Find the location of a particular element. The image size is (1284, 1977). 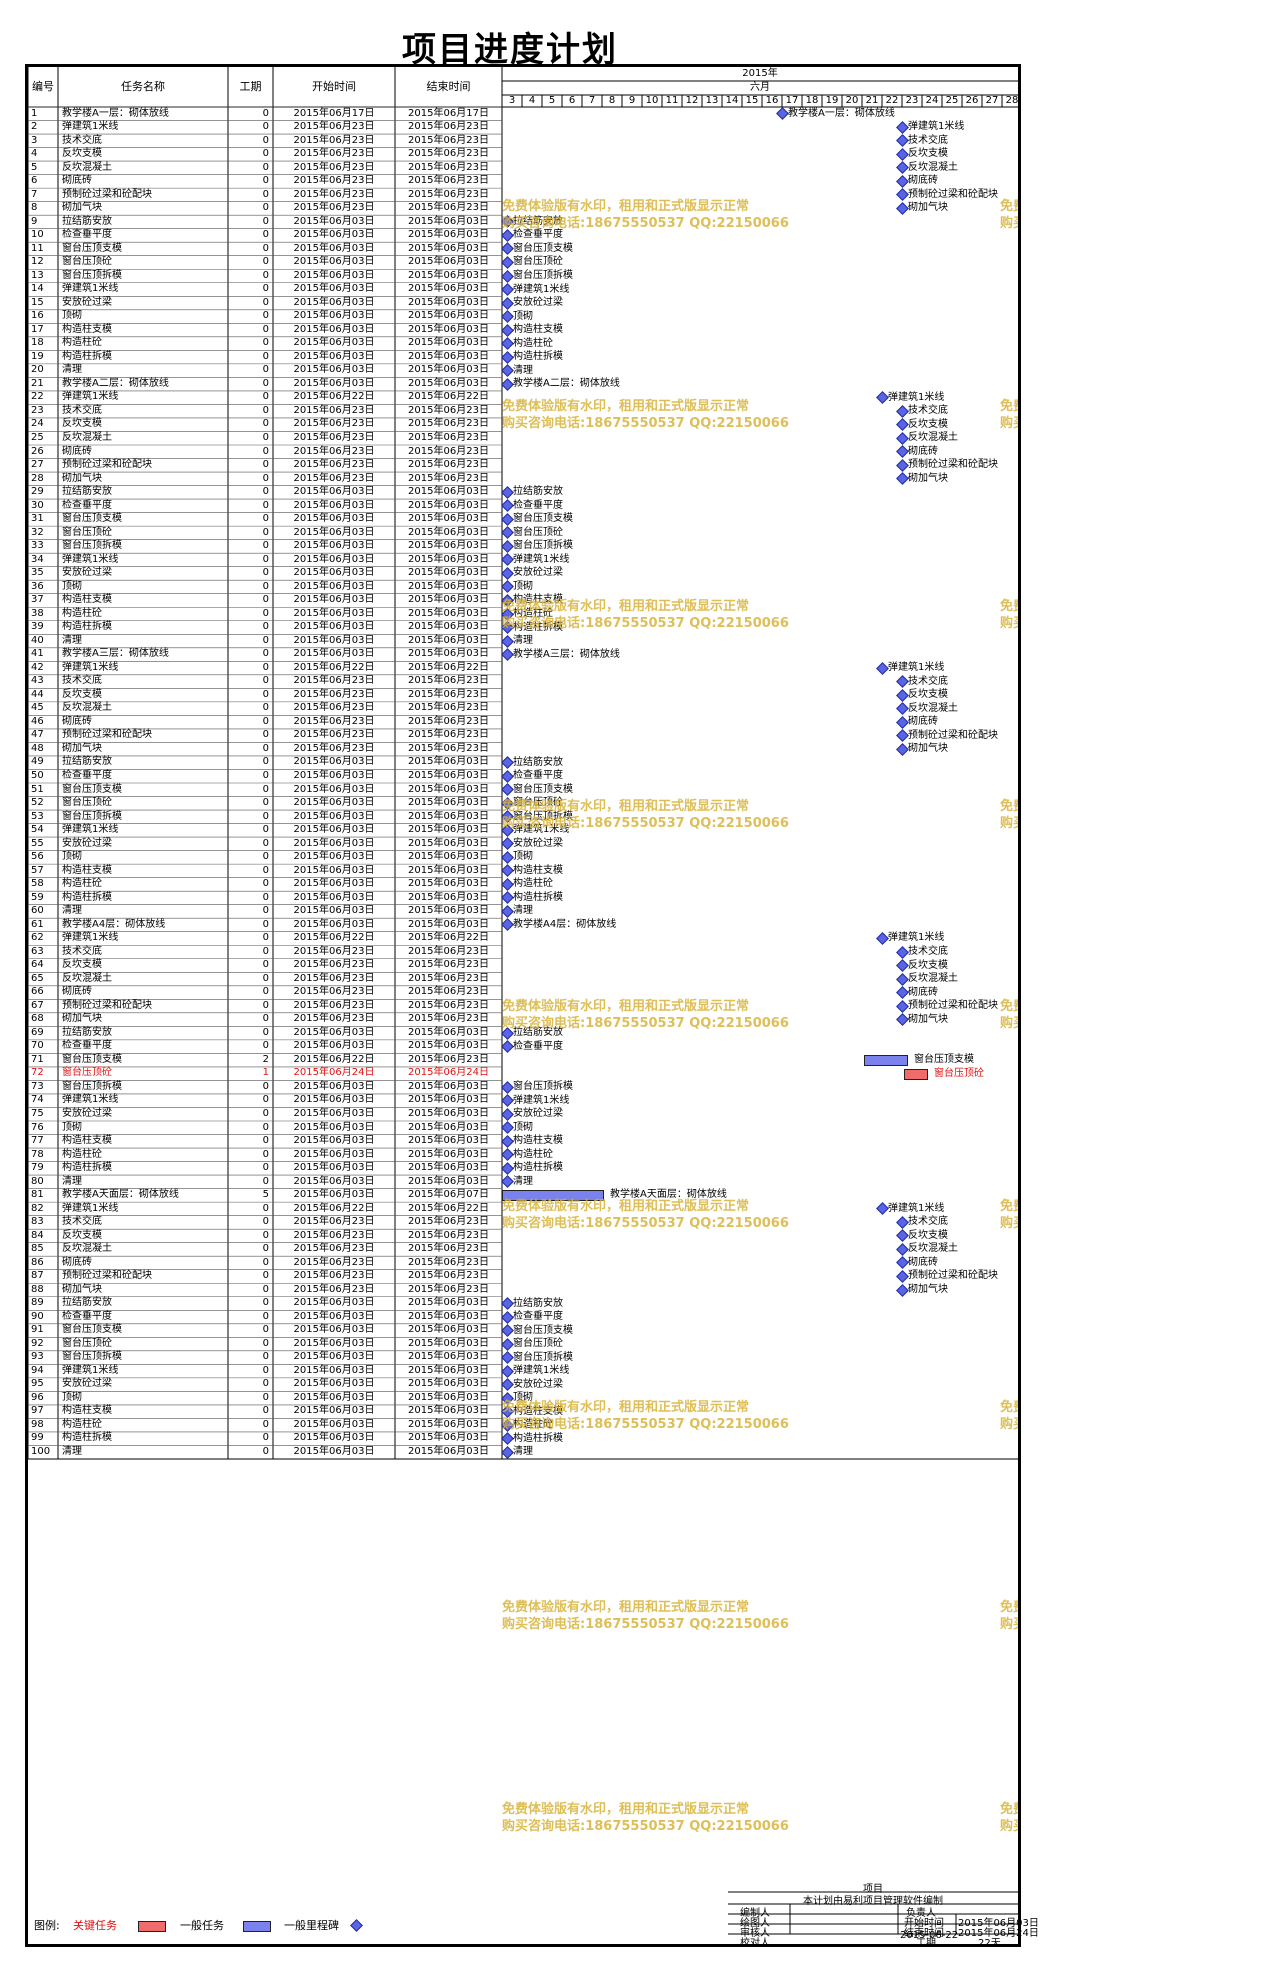

legend-milestone-label: 一般里程碑 is located at coordinates (311, 1925).